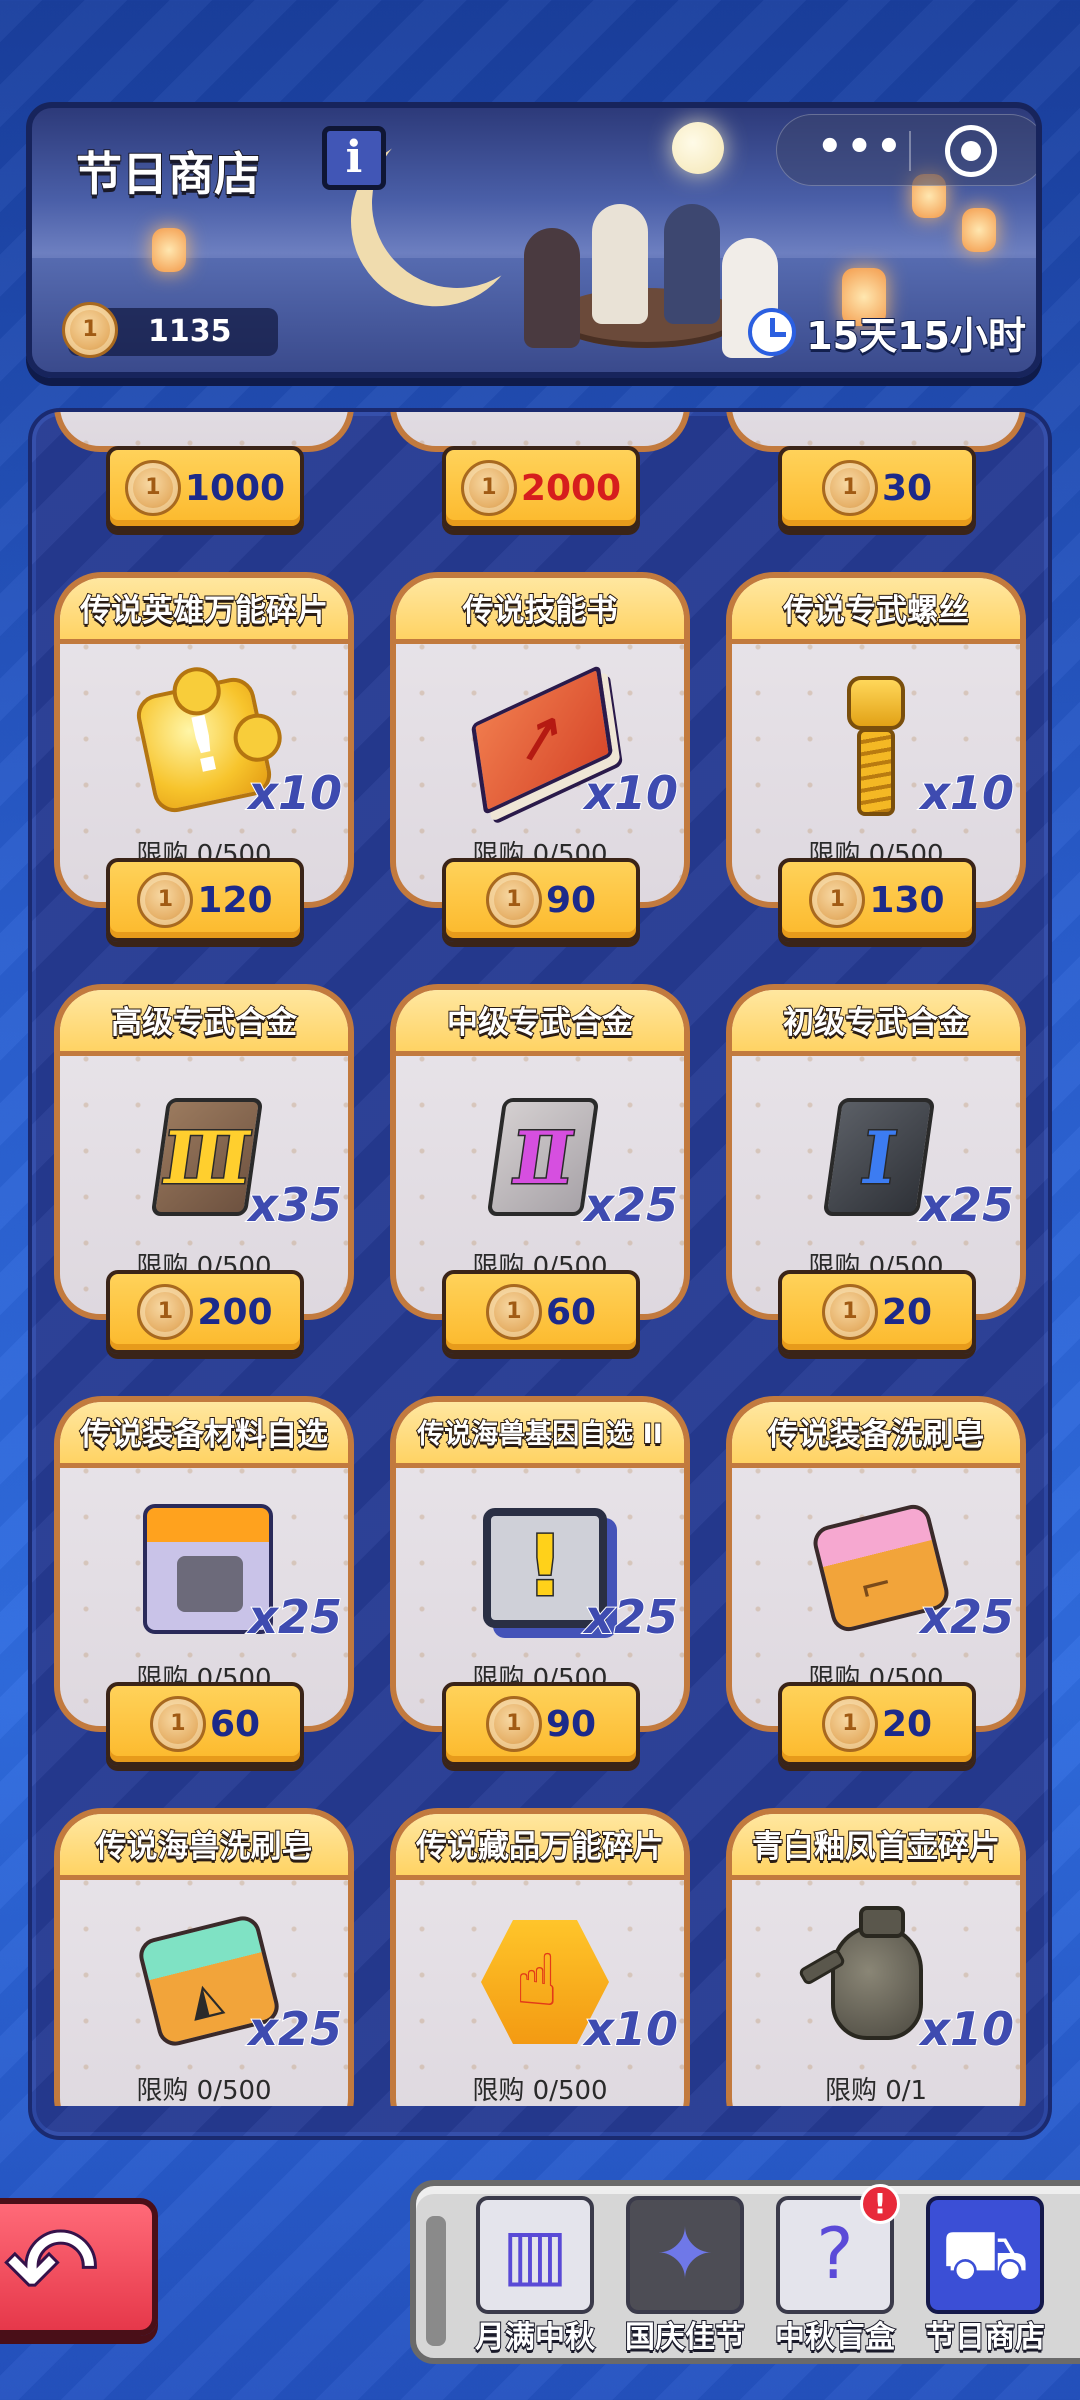 This screenshot has width=1080, height=2400. I want to click on price-button: 200, so click(205, 1312).